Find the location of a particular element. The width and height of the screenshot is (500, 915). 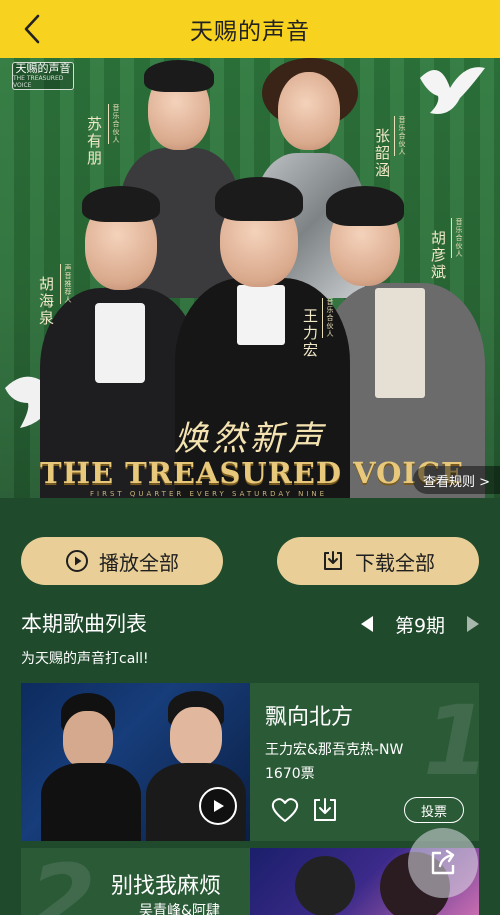

issue-navigator: 第9期 is located at coordinates (420, 624).